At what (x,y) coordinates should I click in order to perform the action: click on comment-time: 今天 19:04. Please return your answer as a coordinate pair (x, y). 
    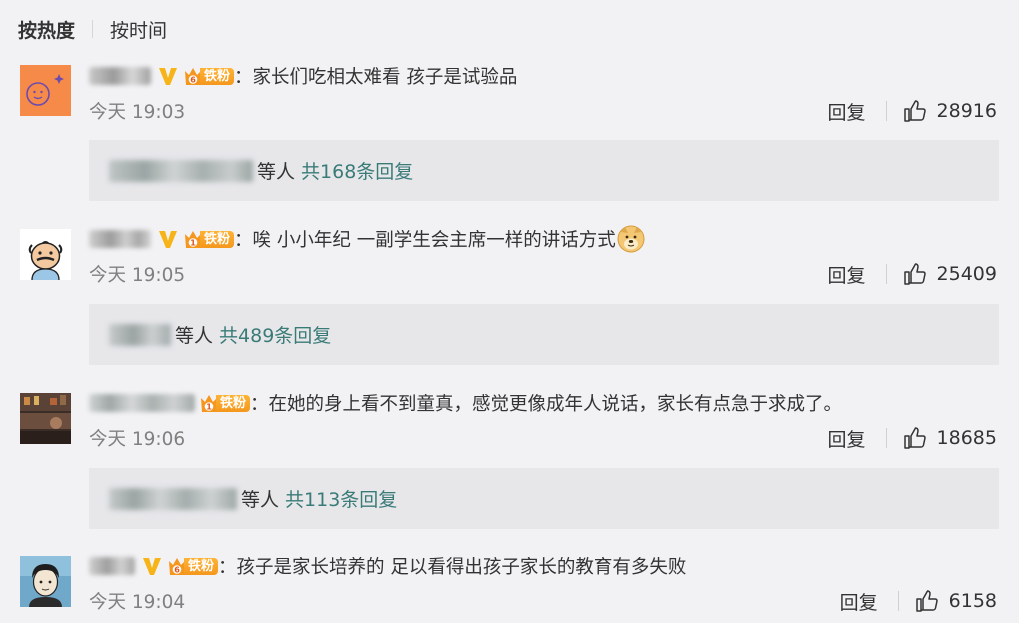
    Looking at the image, I should click on (137, 602).